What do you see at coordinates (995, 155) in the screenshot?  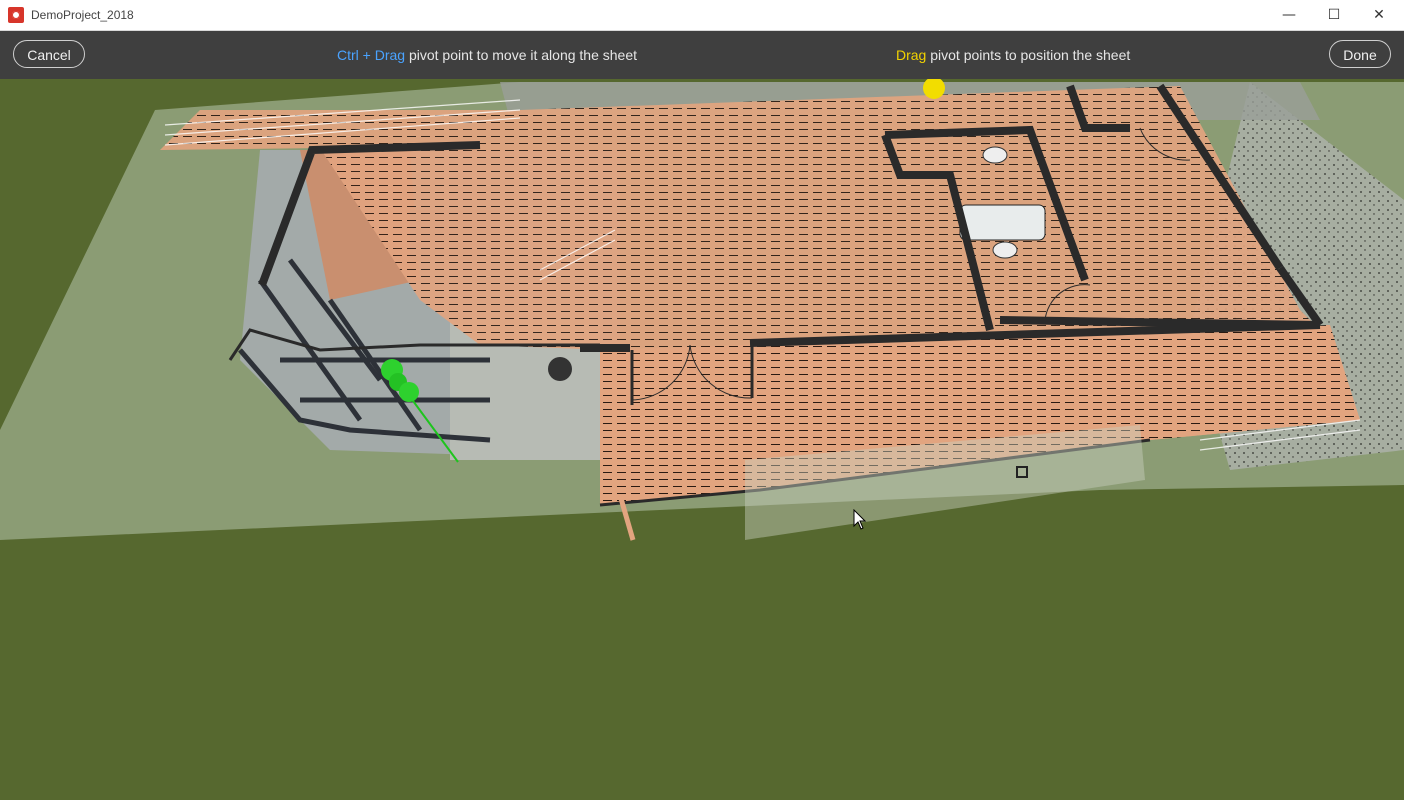 I see `sink` at bounding box center [995, 155].